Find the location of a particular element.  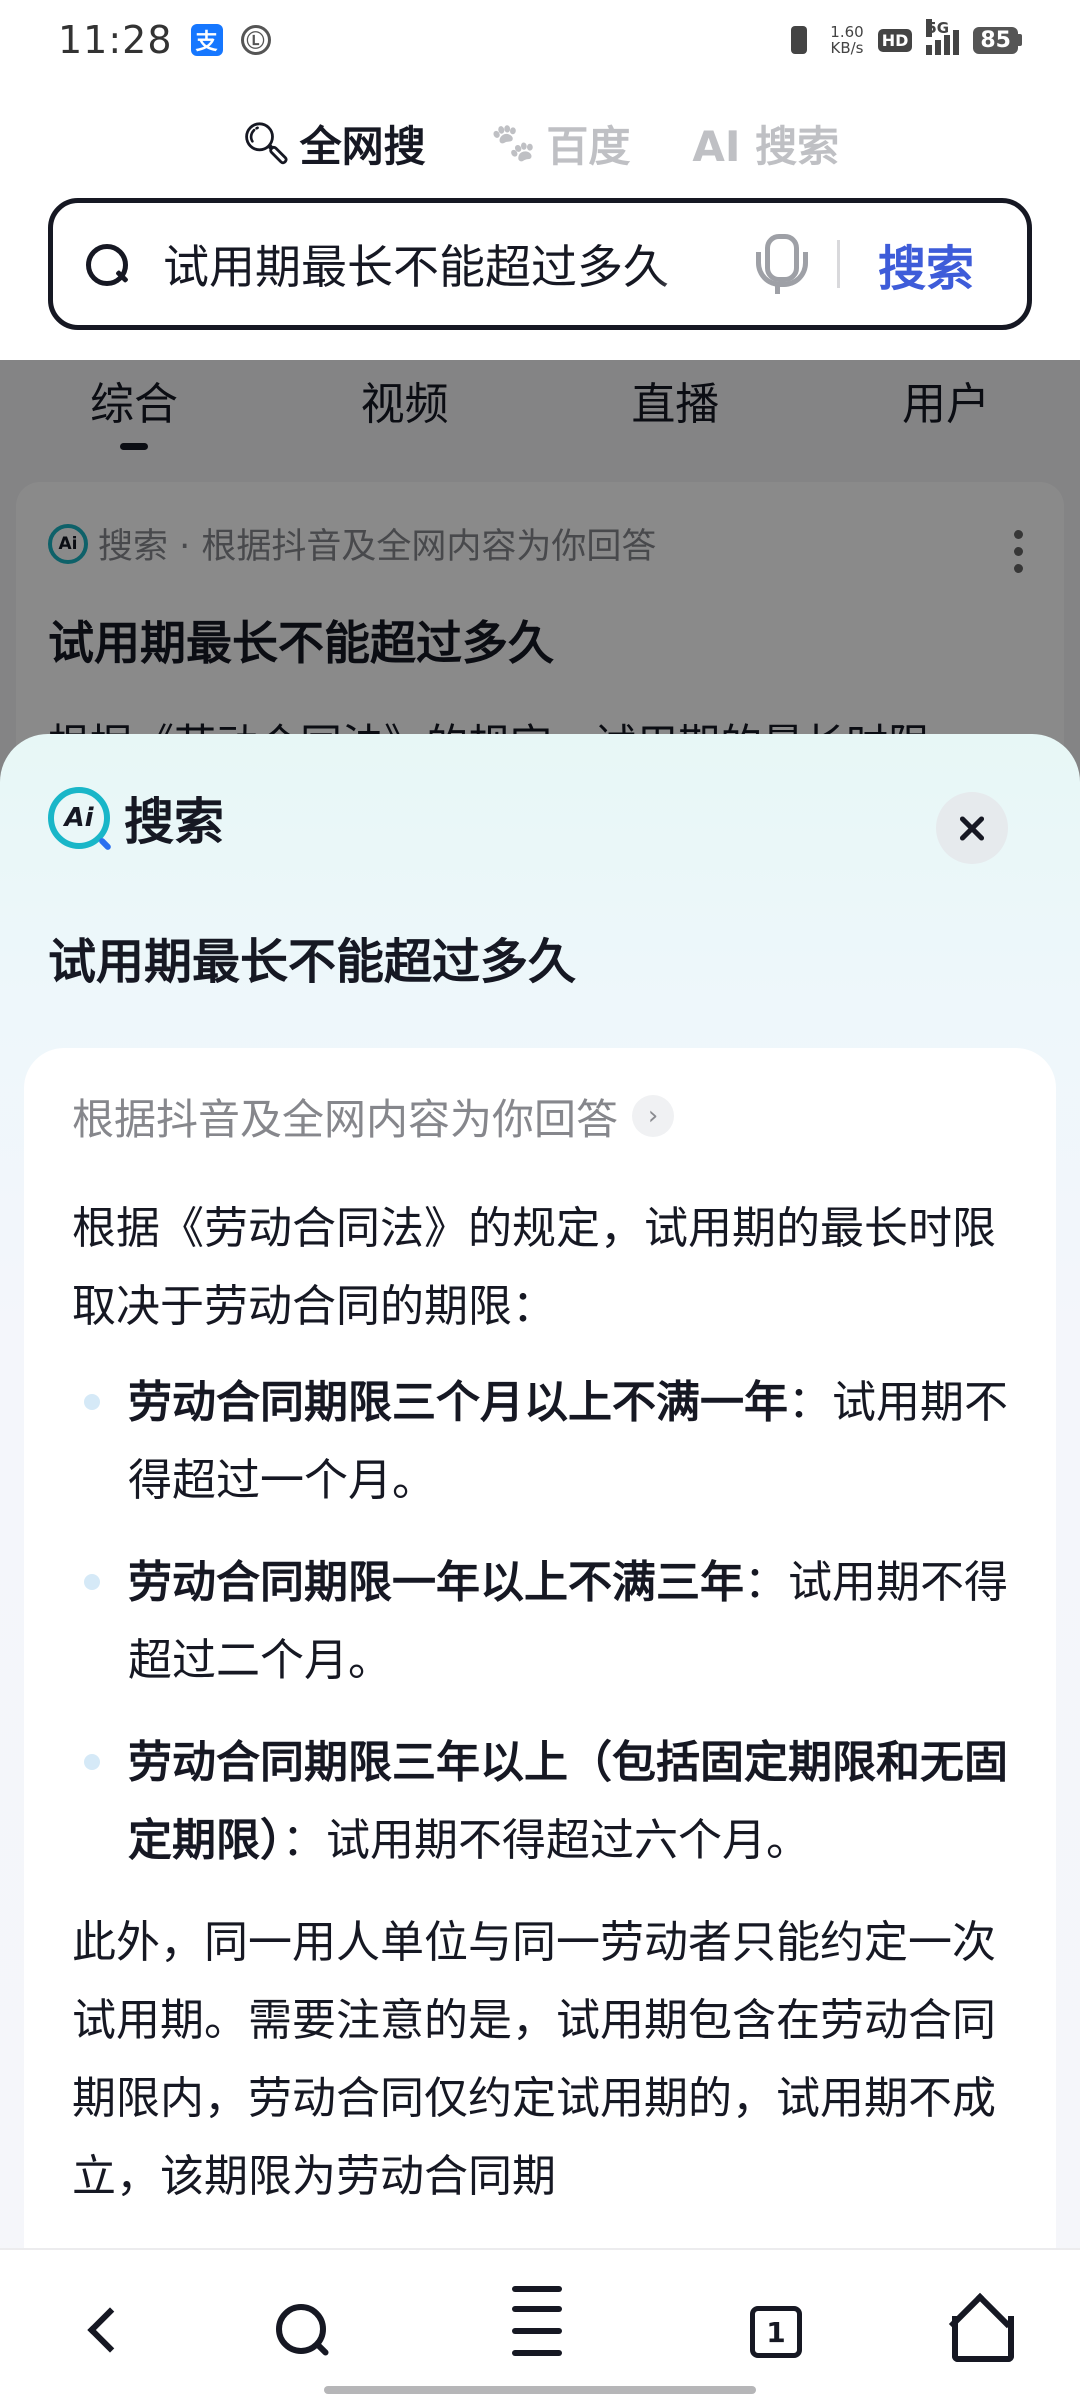

notification-dot is located at coordinates (537, 2289).